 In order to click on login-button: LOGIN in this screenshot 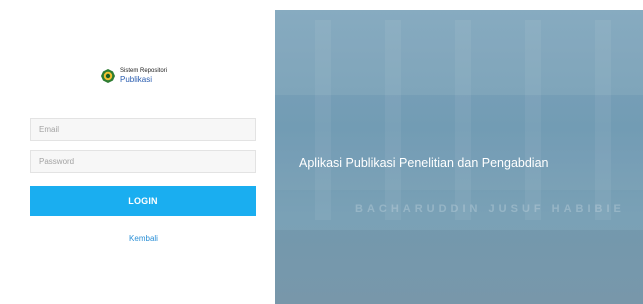, I will do `click(143, 201)`.